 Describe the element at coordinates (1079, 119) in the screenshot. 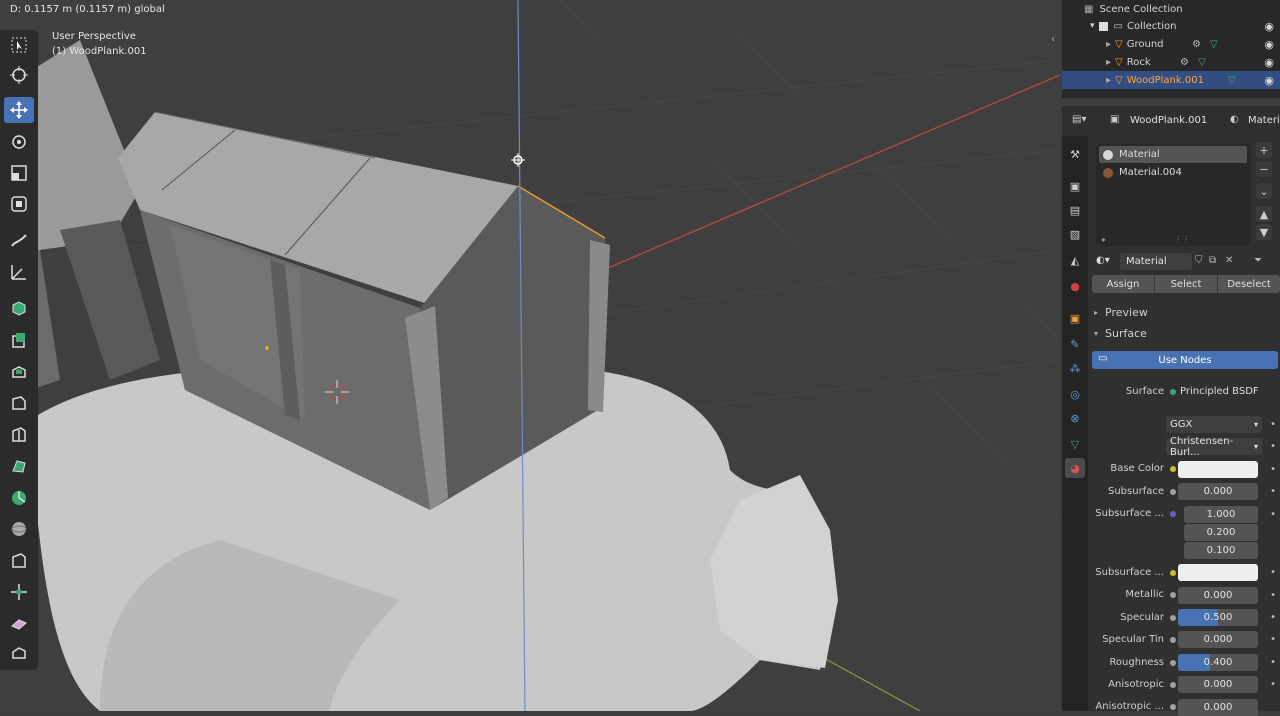

I see `editor-type-icon: ▤▾` at that location.